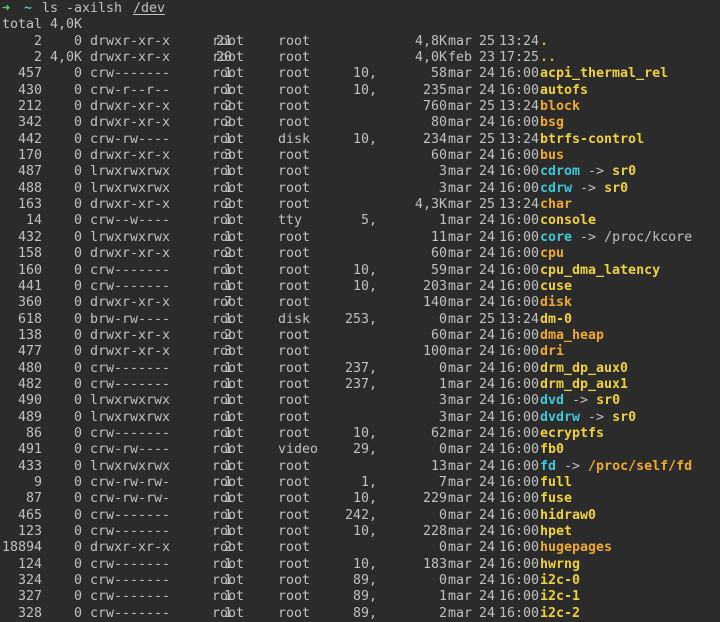  What do you see at coordinates (556, 531) in the screenshot?
I see `file-name: hpet` at bounding box center [556, 531].